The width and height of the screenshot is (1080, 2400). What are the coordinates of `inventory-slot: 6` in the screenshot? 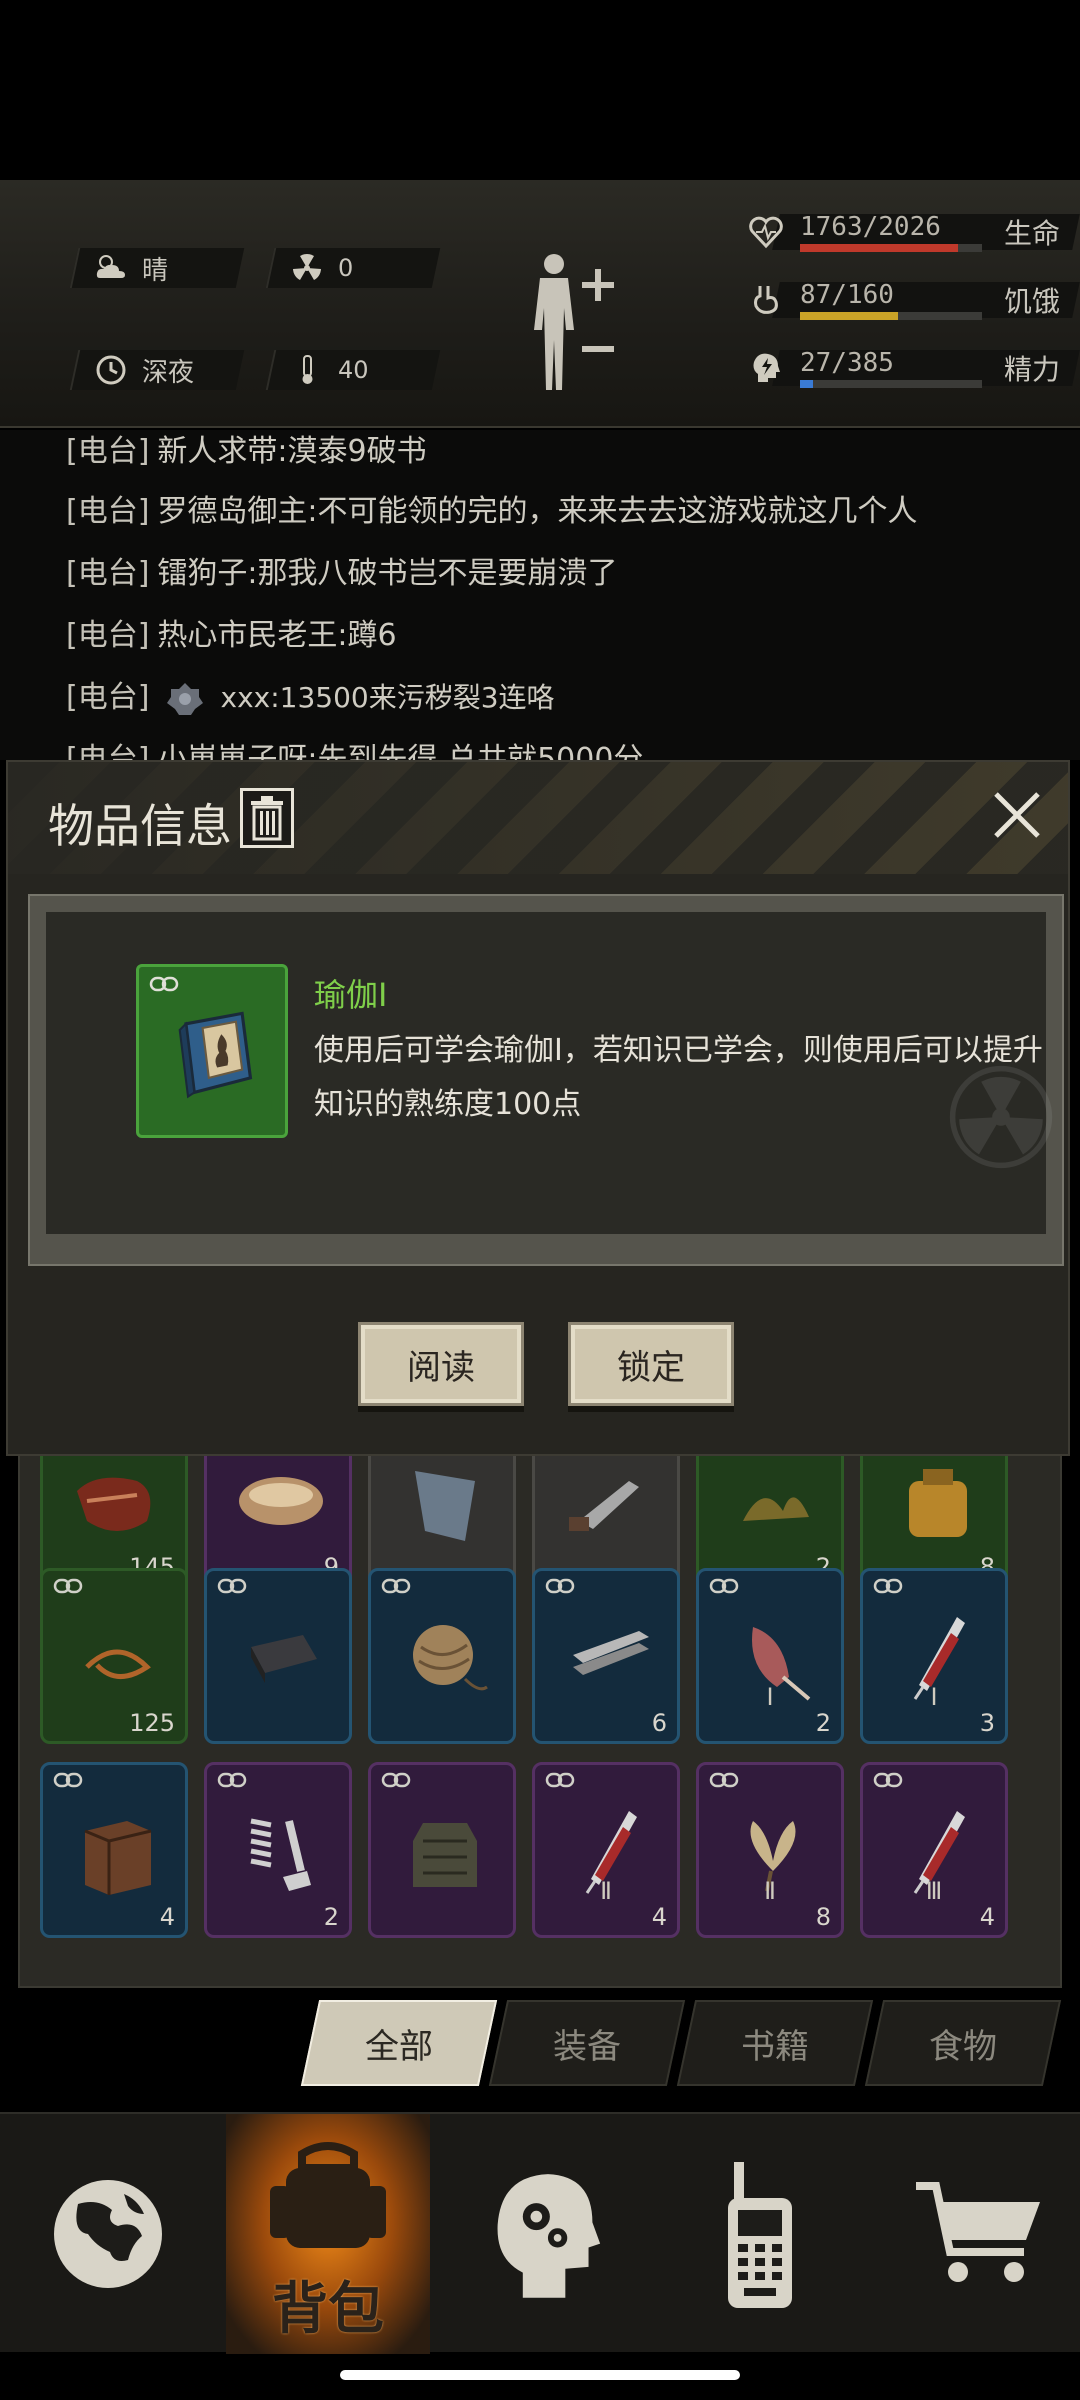 It's located at (606, 1656).